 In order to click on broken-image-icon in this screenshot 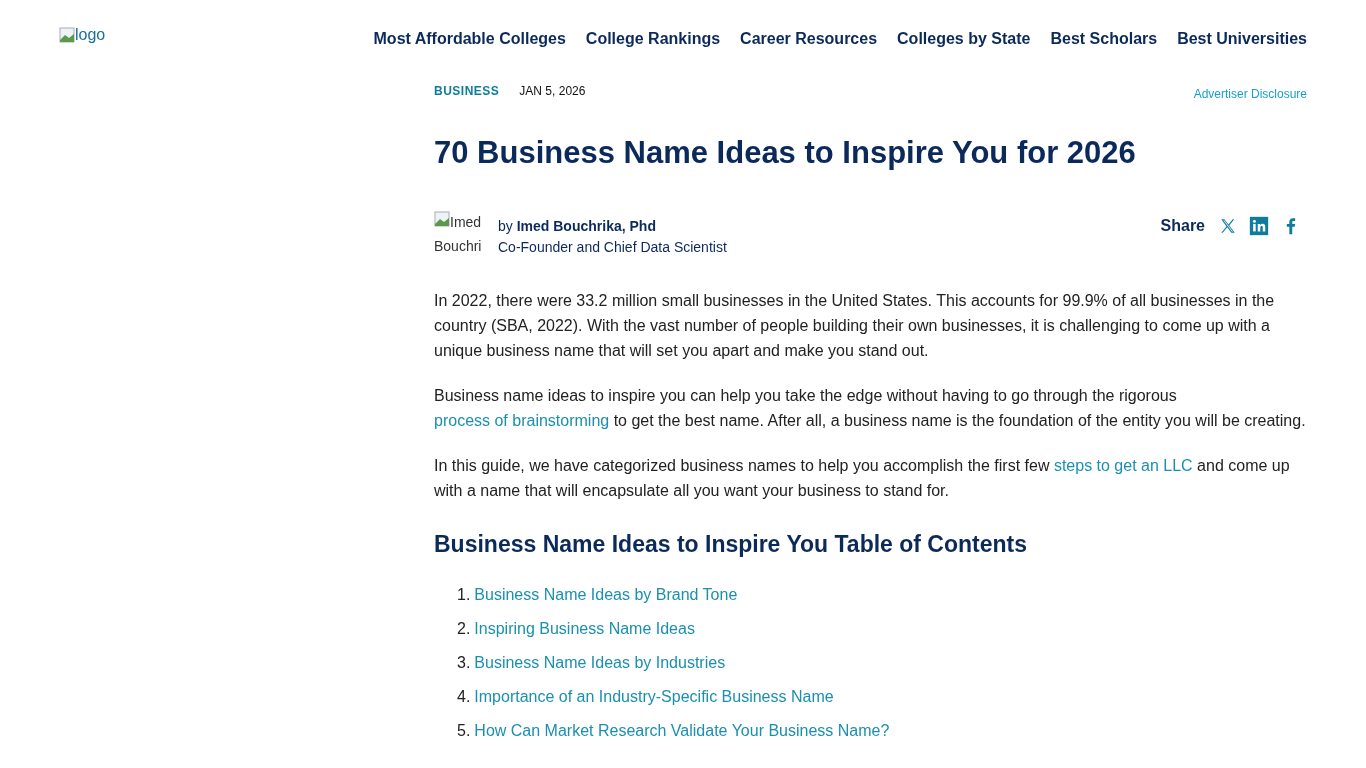, I will do `click(67, 35)`.